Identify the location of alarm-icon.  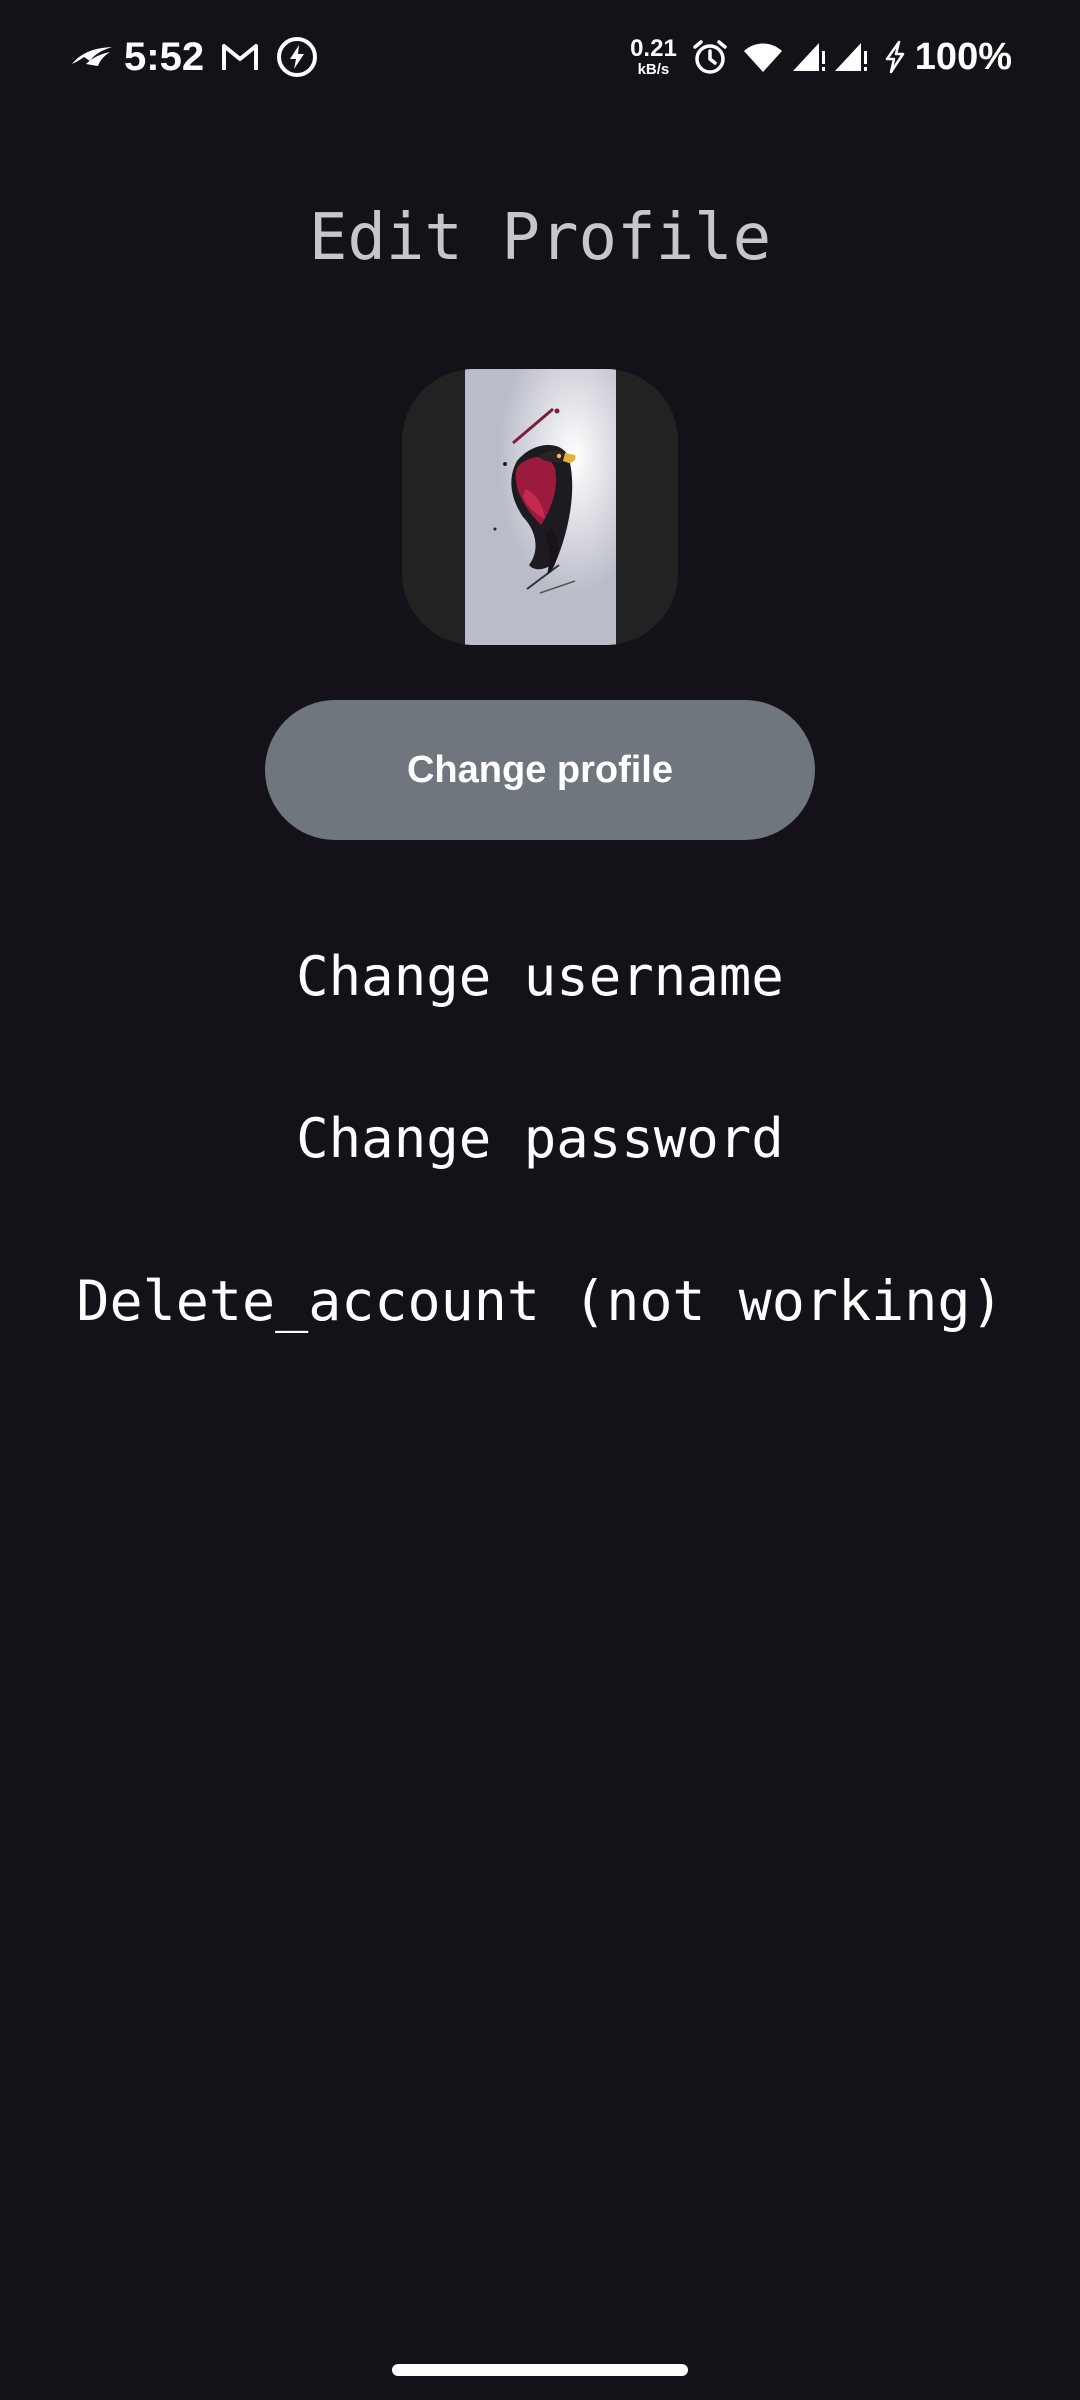
(710, 57).